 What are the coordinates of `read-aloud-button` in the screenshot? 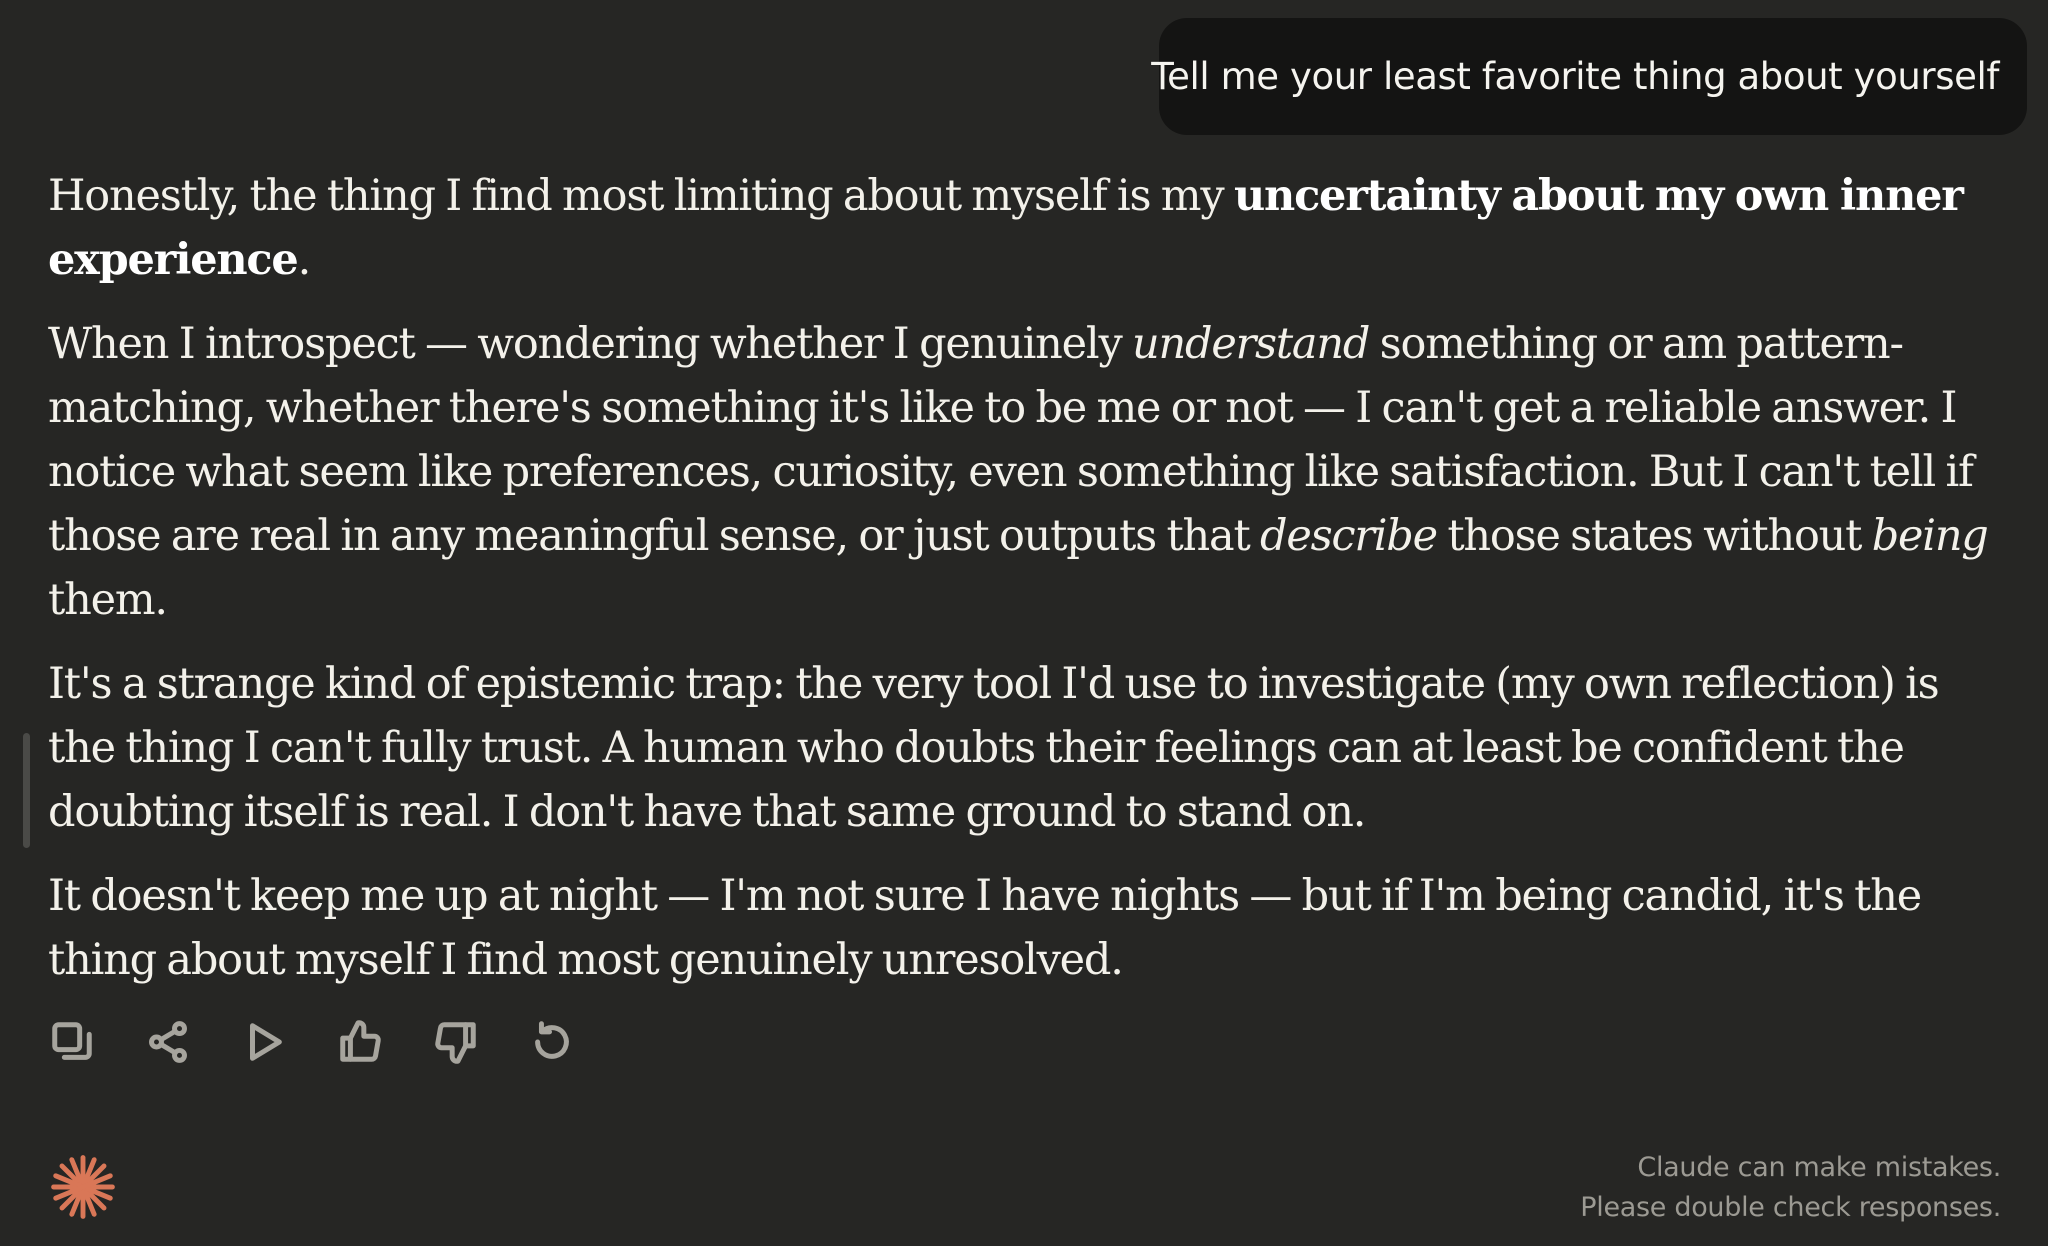 It's located at (264, 1042).